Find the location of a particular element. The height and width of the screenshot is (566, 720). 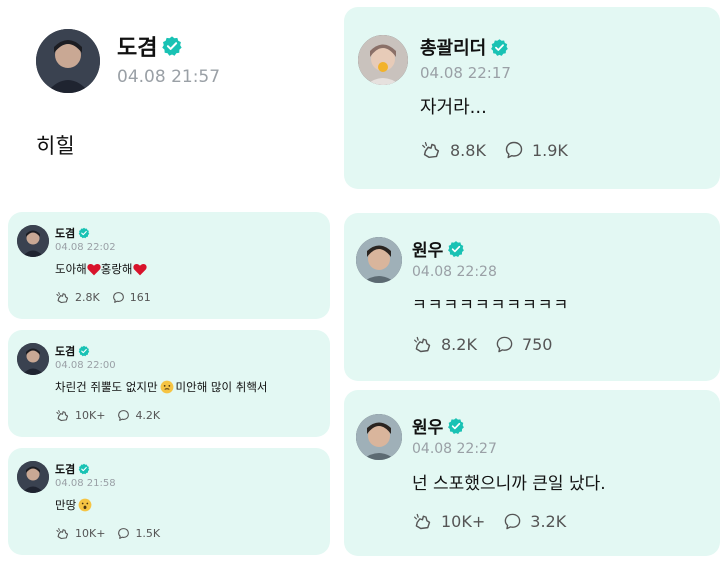

reaction-button: 2.8K is located at coordinates (77, 297).